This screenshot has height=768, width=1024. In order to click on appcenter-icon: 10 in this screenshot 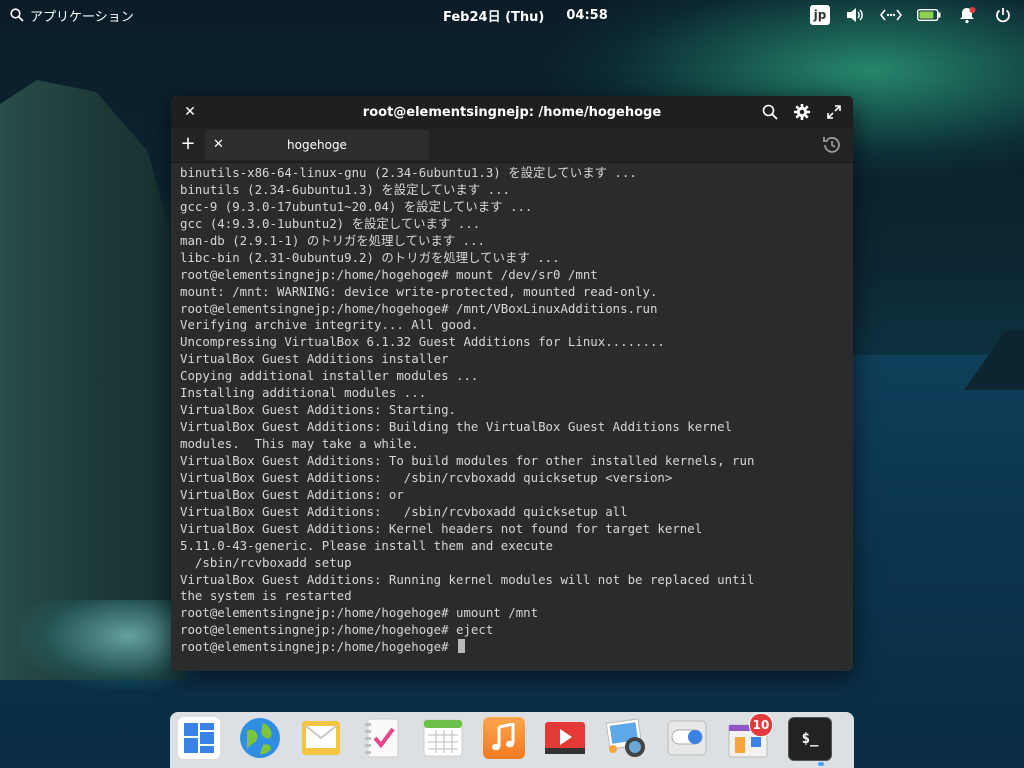, I will do `click(750, 736)`.